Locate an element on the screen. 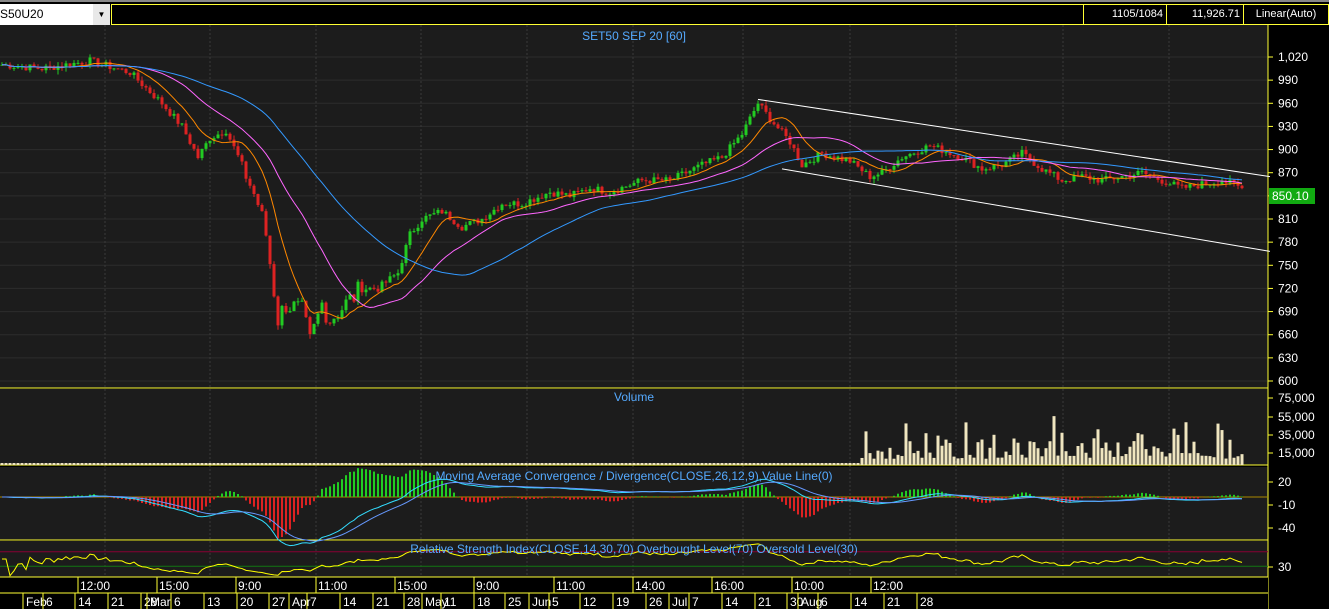 The width and height of the screenshot is (1329, 609). date-label: 26 is located at coordinates (656, 602).